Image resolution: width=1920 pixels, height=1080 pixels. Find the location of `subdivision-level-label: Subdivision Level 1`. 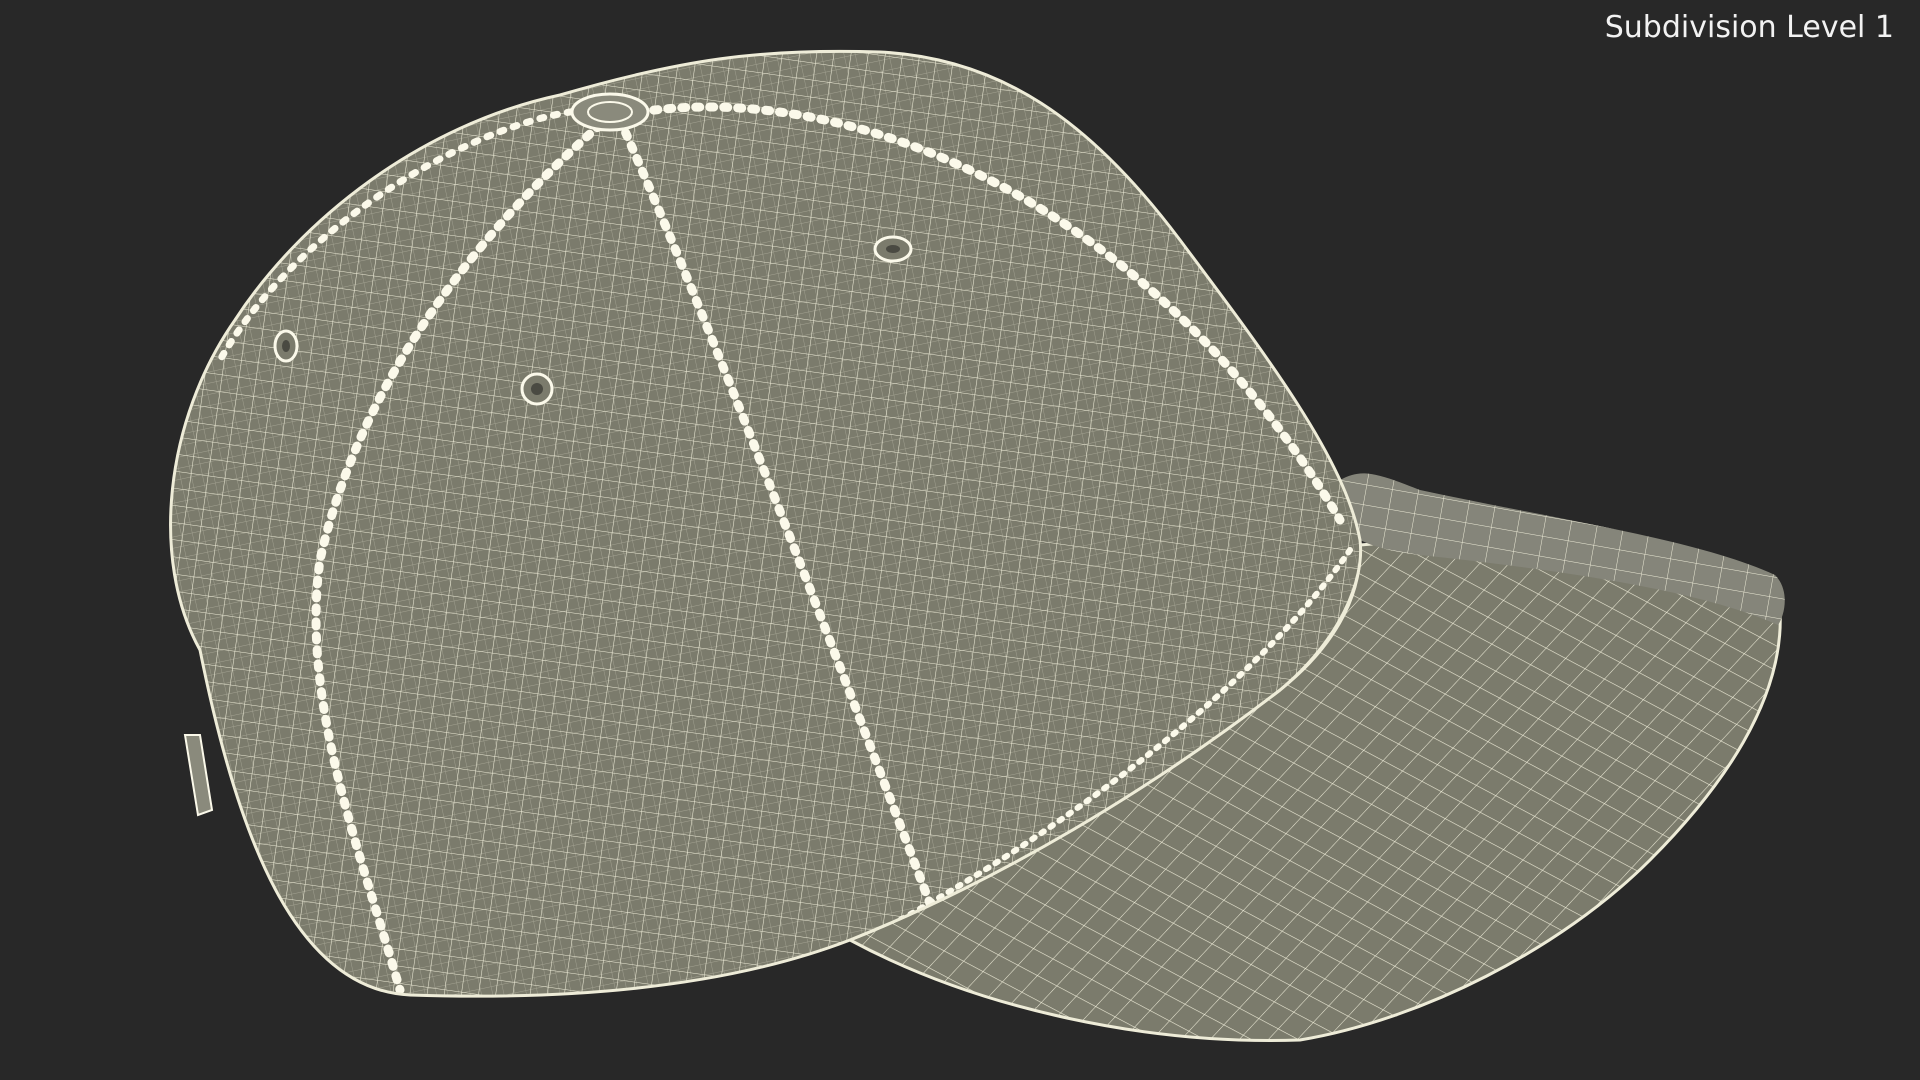

subdivision-level-label: Subdivision Level 1 is located at coordinates (1749, 27).